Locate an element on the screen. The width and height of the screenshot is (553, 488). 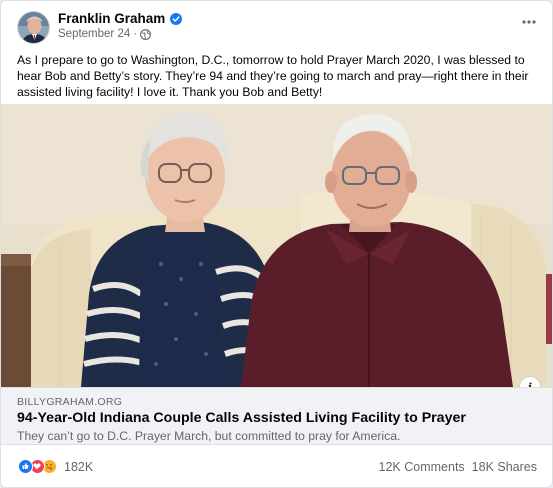
globe-icon is located at coordinates (146, 34).